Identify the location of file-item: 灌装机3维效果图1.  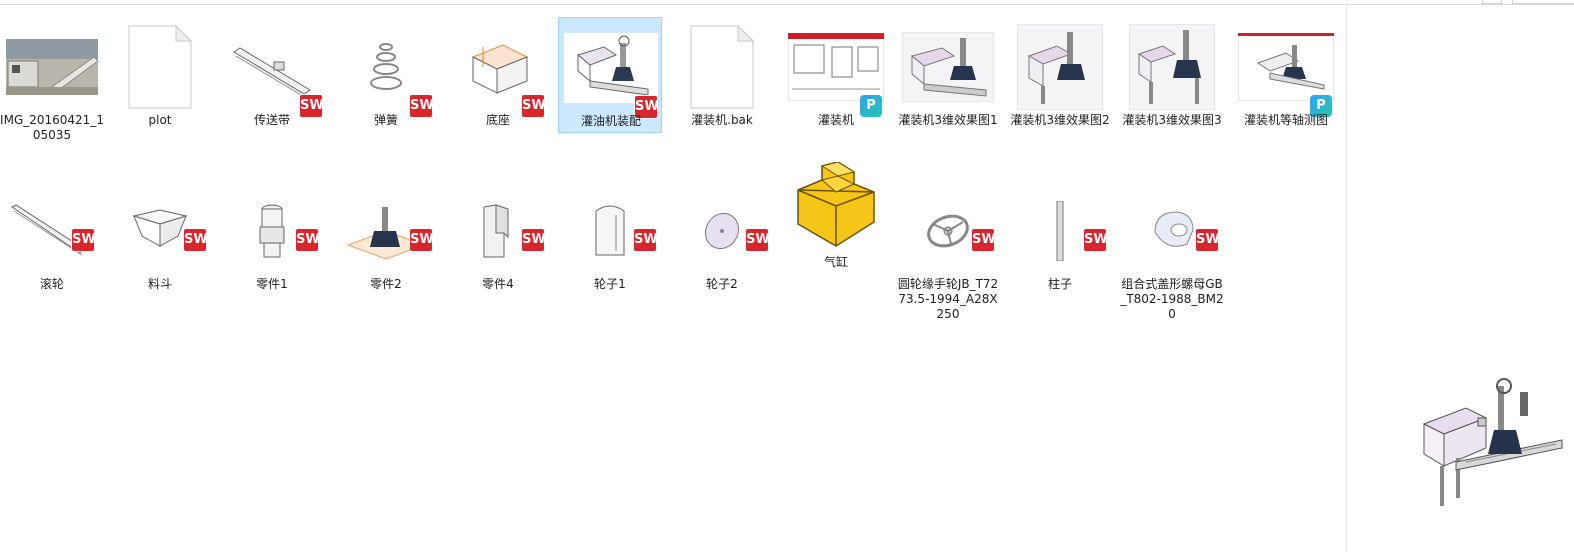
(948, 75).